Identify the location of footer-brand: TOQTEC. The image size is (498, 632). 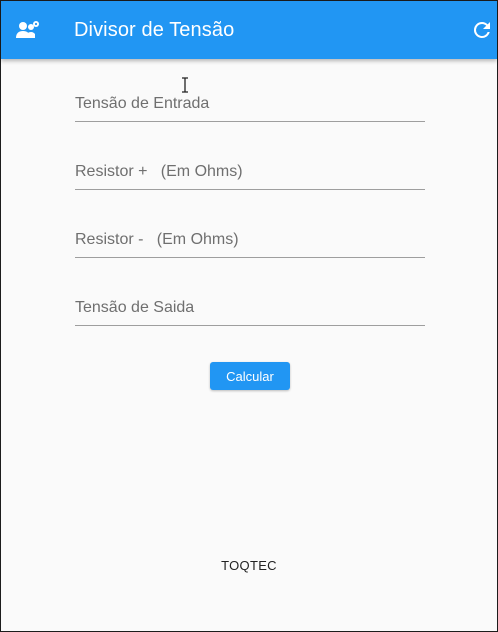
(249, 565).